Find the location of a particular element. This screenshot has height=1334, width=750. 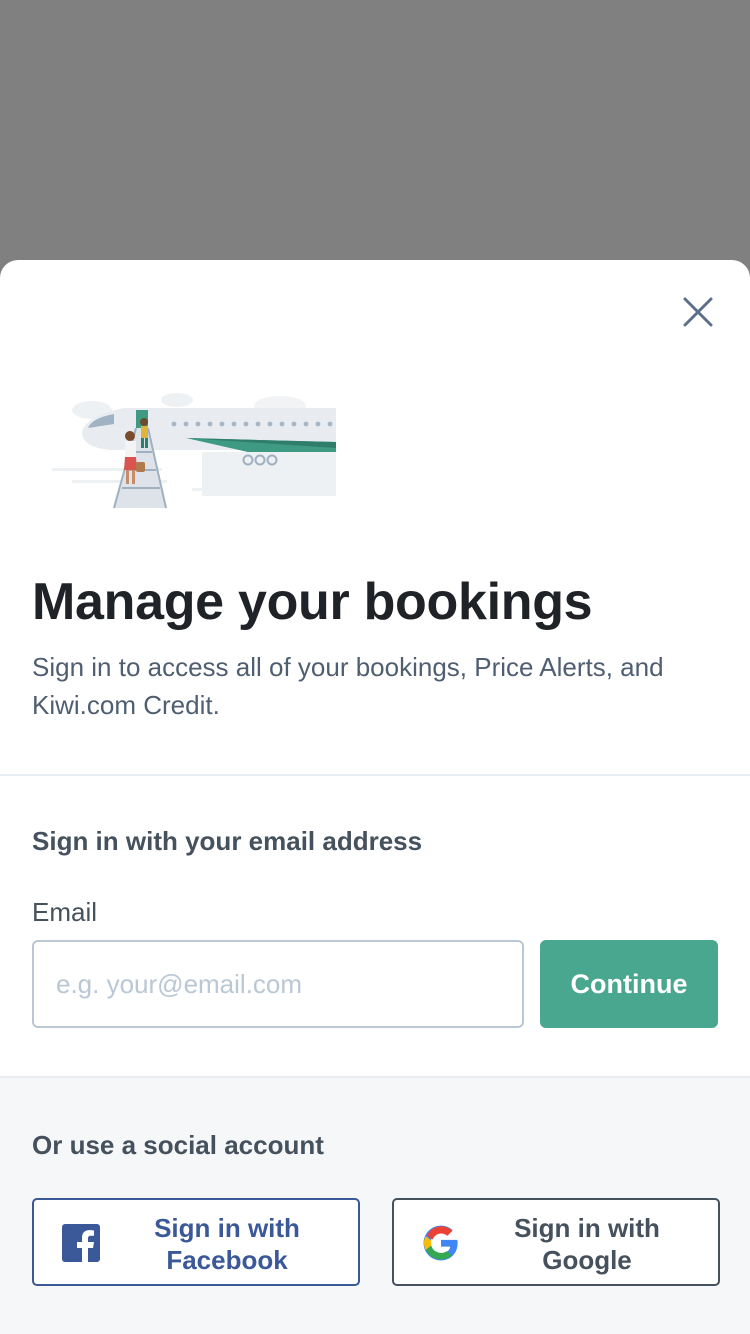

close-icon is located at coordinates (698, 312).